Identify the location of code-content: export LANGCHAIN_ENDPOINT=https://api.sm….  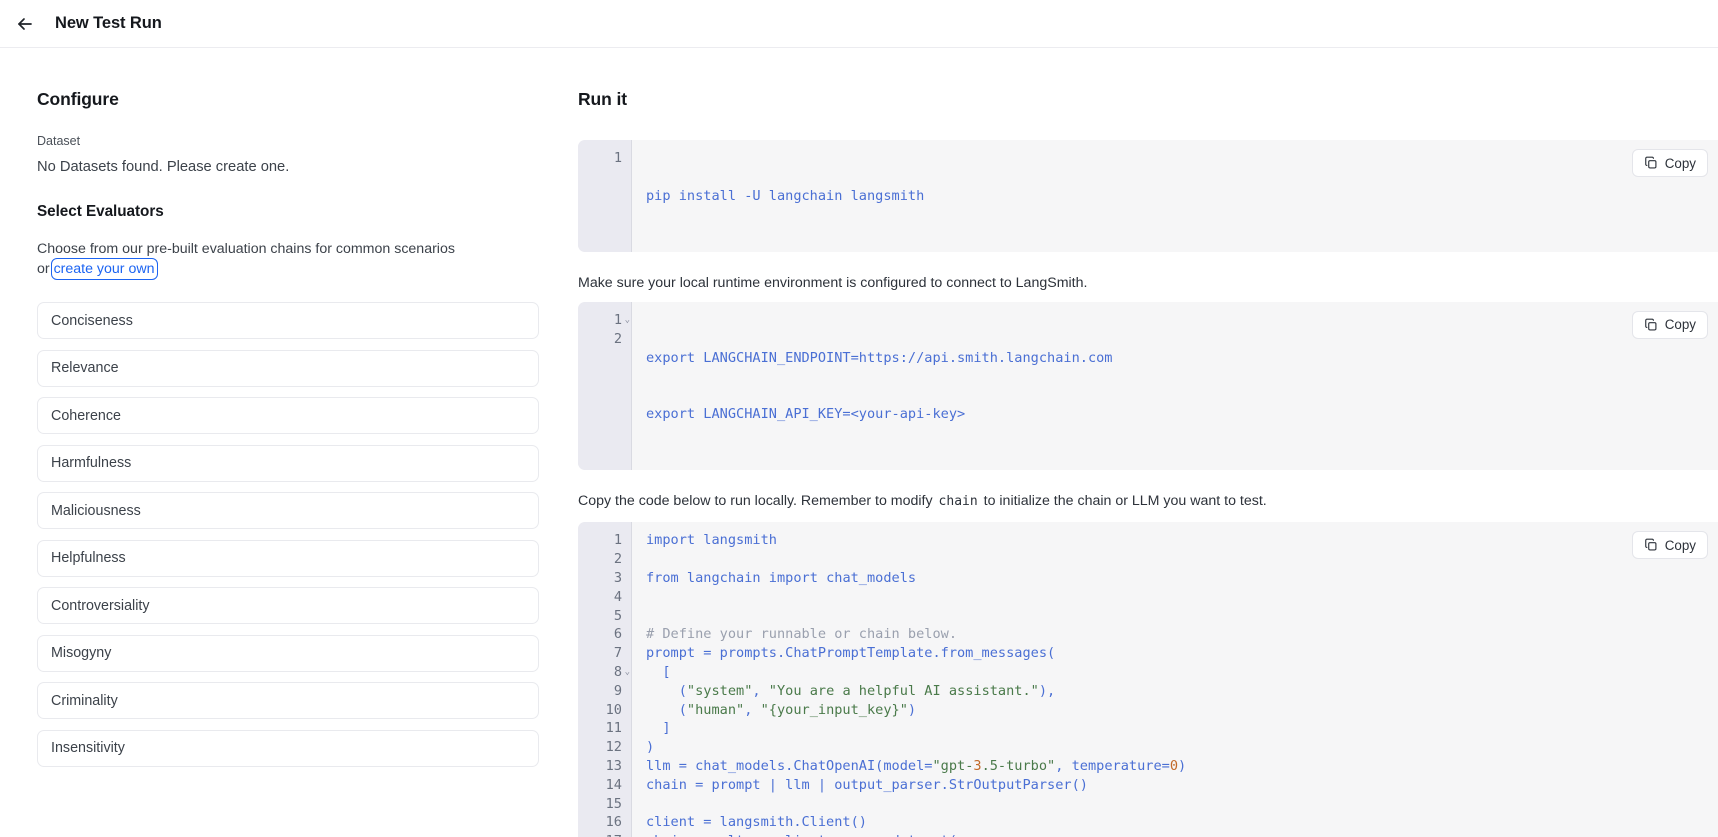
(1175, 386).